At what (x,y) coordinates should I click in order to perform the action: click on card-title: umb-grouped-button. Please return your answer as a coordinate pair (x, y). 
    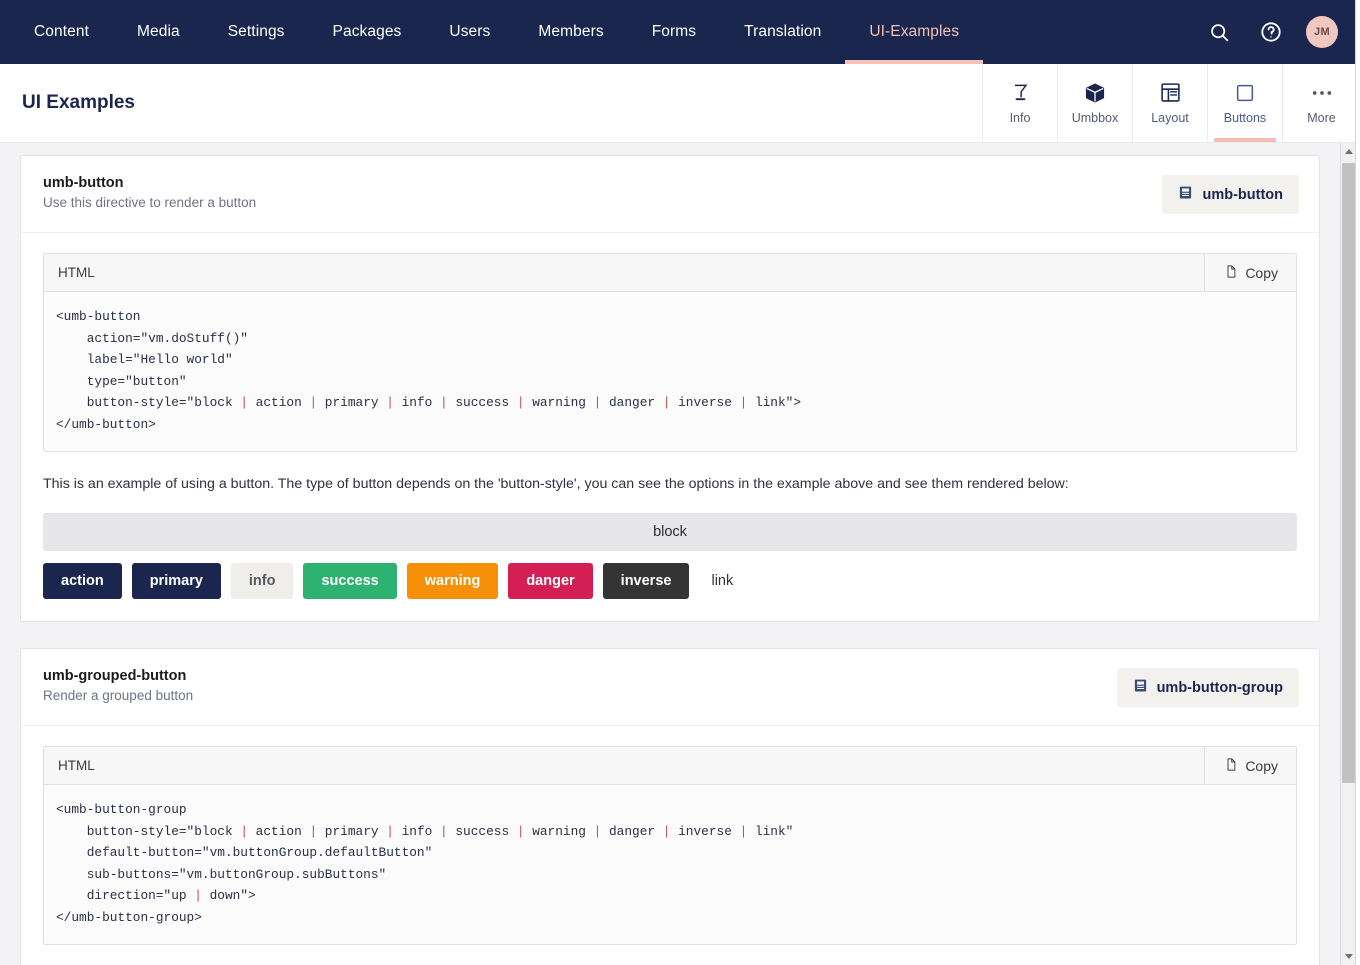
    Looking at the image, I should click on (115, 676).